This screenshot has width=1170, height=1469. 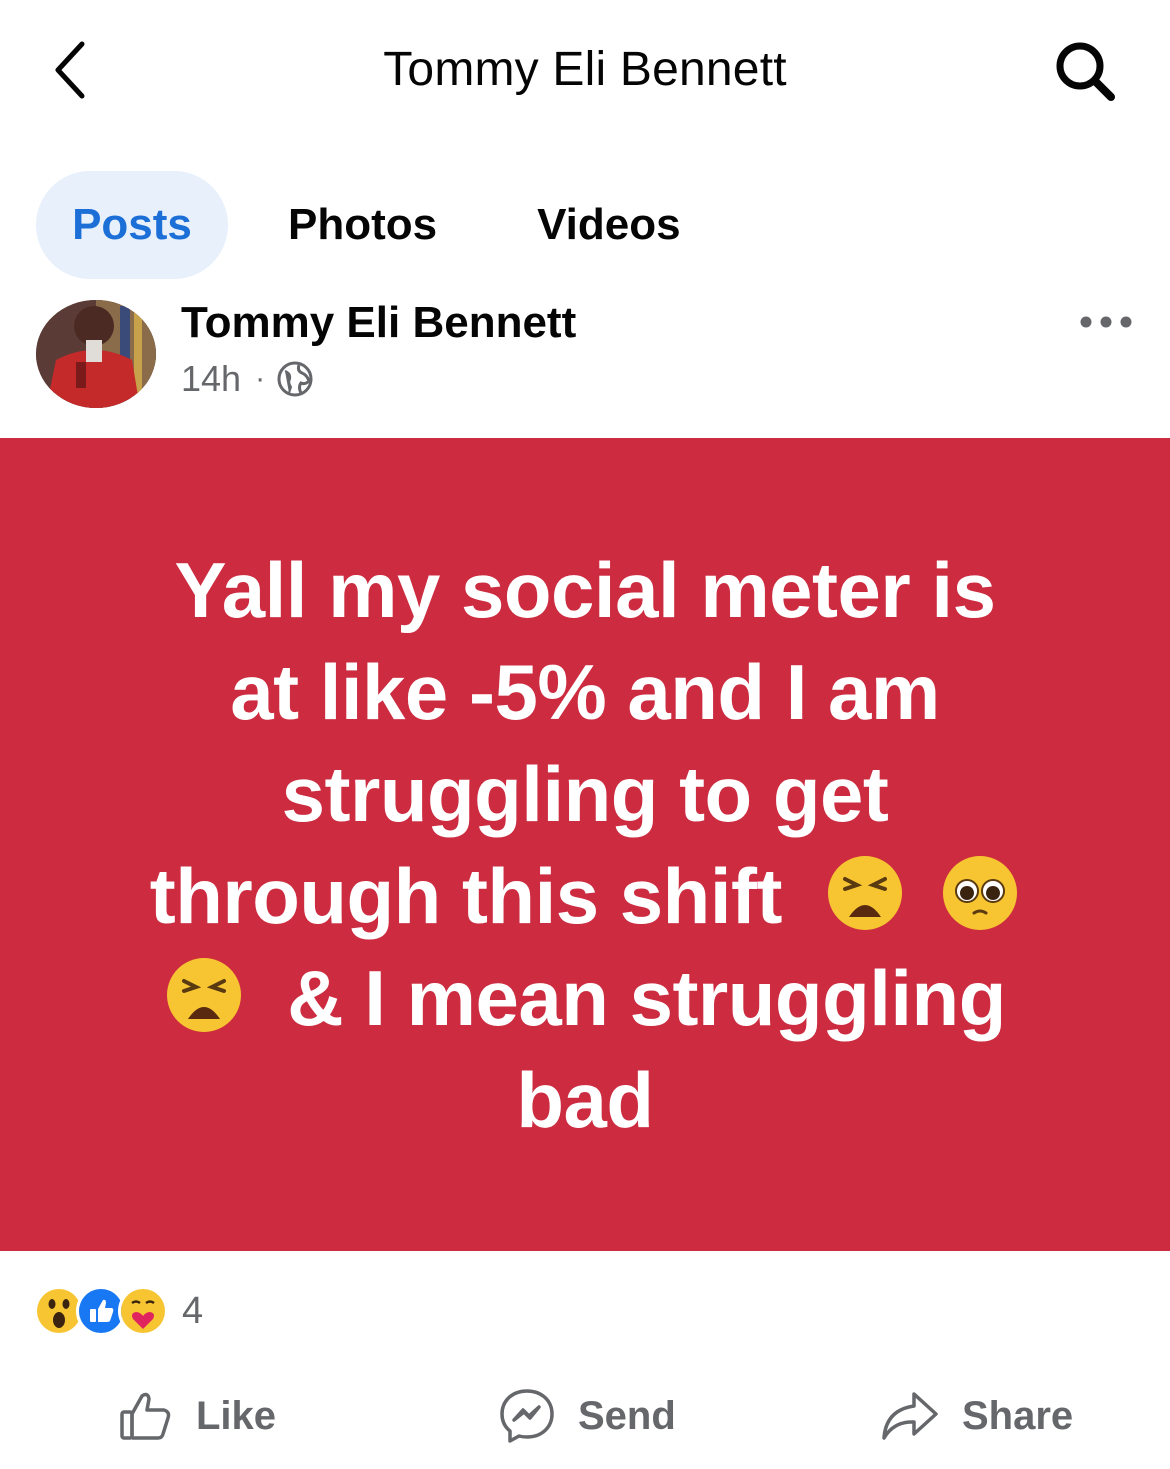 What do you see at coordinates (585, 589) in the screenshot?
I see `post-text-line: Yall my social meter is` at bounding box center [585, 589].